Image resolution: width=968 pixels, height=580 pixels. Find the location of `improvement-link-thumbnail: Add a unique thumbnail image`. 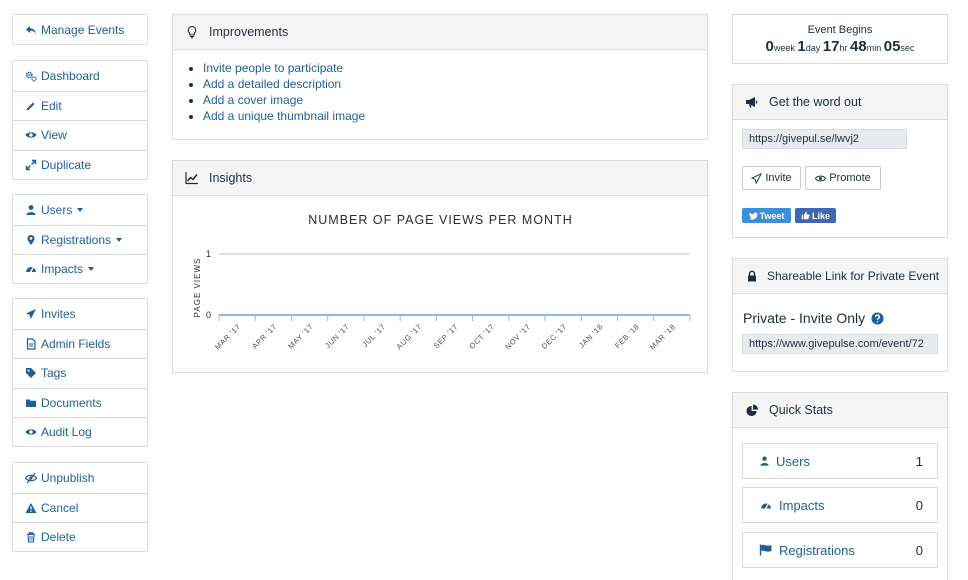

improvement-link-thumbnail: Add a unique thumbnail image is located at coordinates (455, 116).